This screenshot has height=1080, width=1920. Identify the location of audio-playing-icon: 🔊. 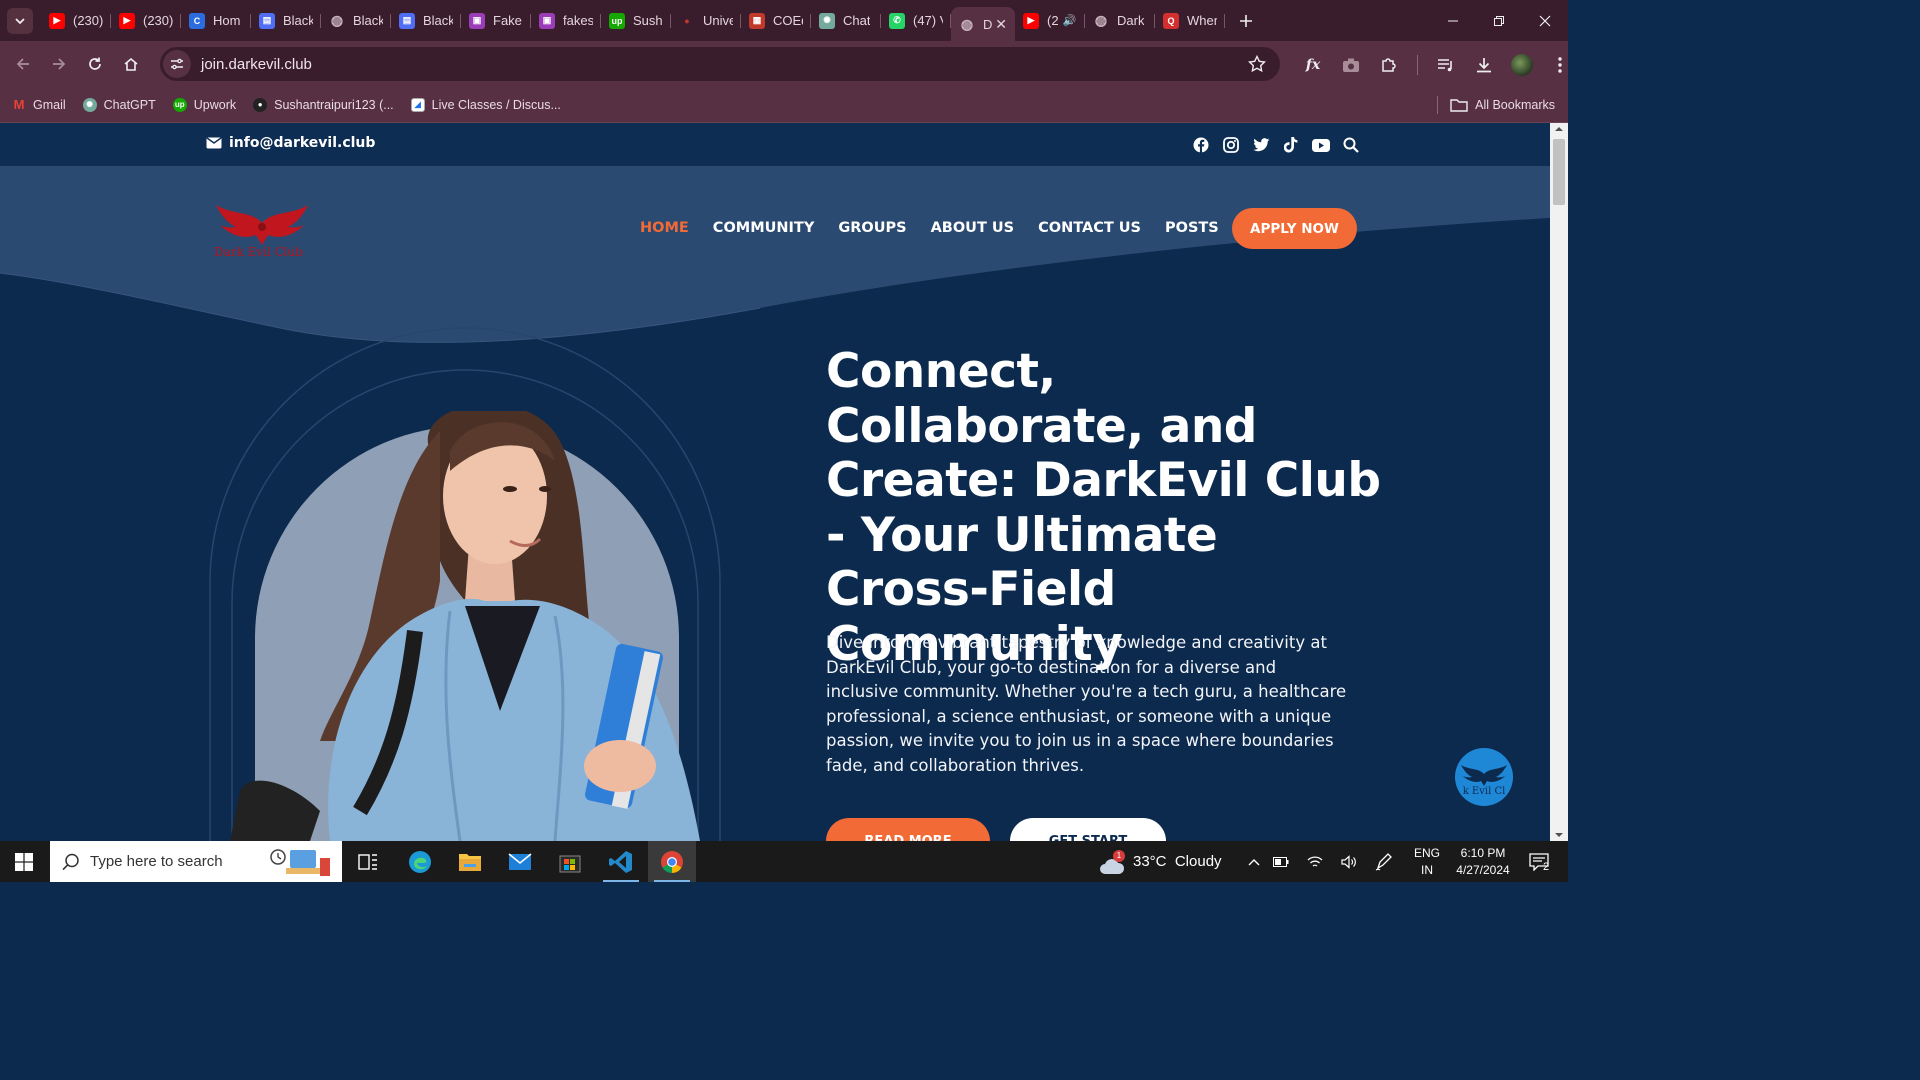
(1070, 20).